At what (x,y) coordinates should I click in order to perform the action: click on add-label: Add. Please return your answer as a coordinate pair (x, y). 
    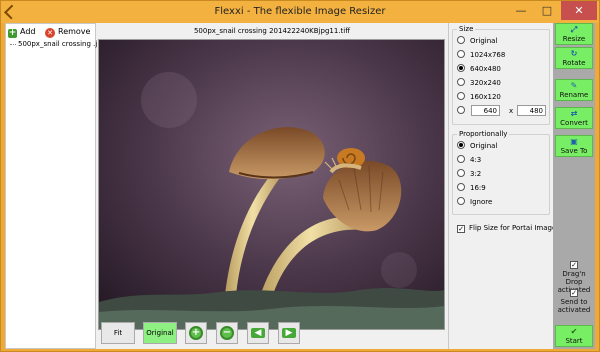
    Looking at the image, I should click on (28, 31).